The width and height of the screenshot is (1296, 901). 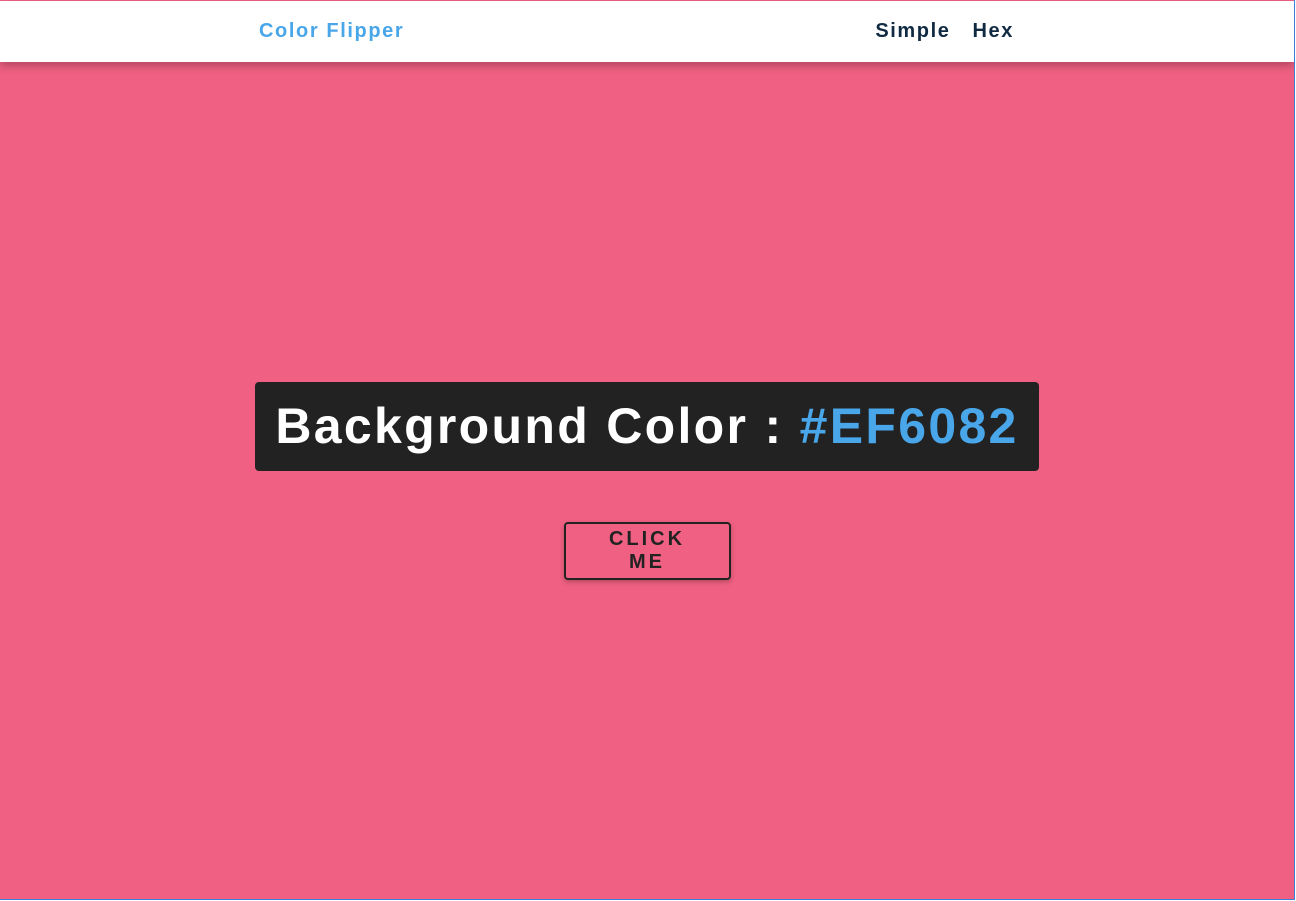 I want to click on click-me-button: click me, so click(x=647, y=550).